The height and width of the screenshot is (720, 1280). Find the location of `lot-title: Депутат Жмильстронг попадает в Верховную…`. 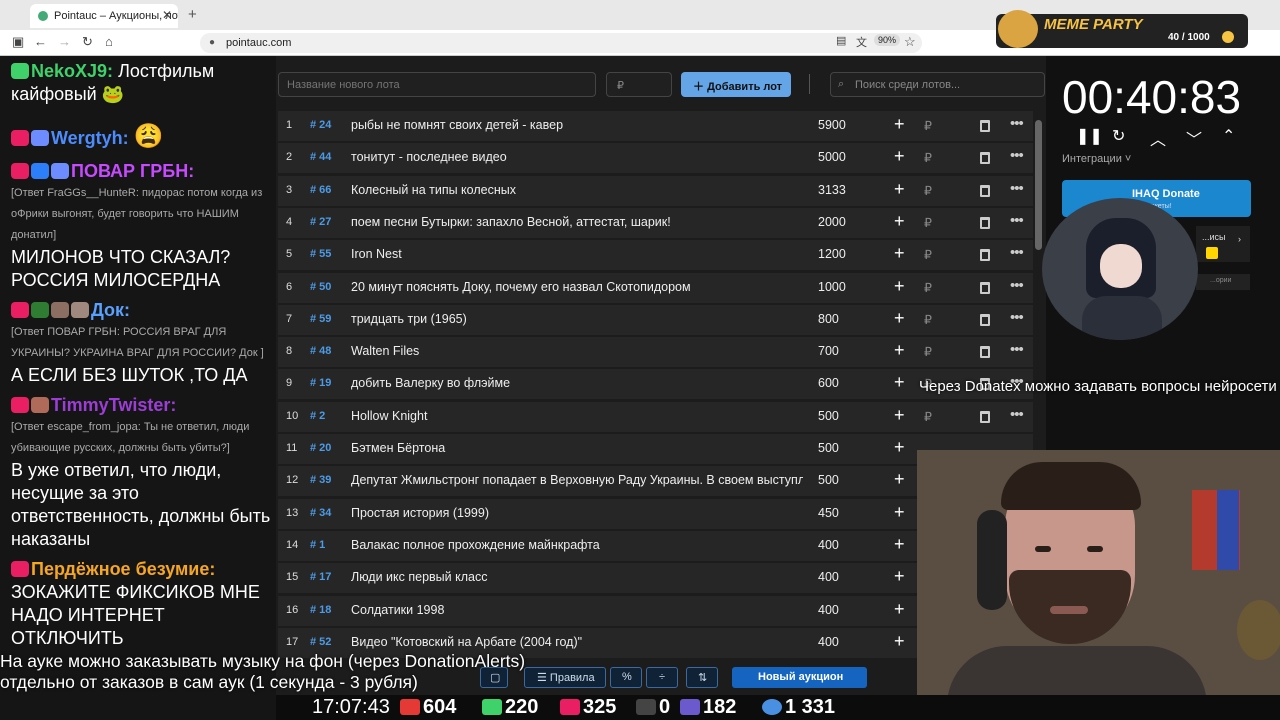

lot-title: Депутат Жмильстронг попадает в Верховную… is located at coordinates (577, 480).